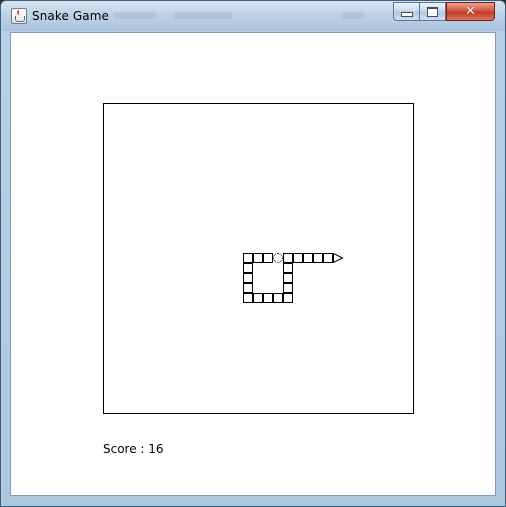 This screenshot has height=507, width=506. I want to click on java-app-icon, so click(19, 16).